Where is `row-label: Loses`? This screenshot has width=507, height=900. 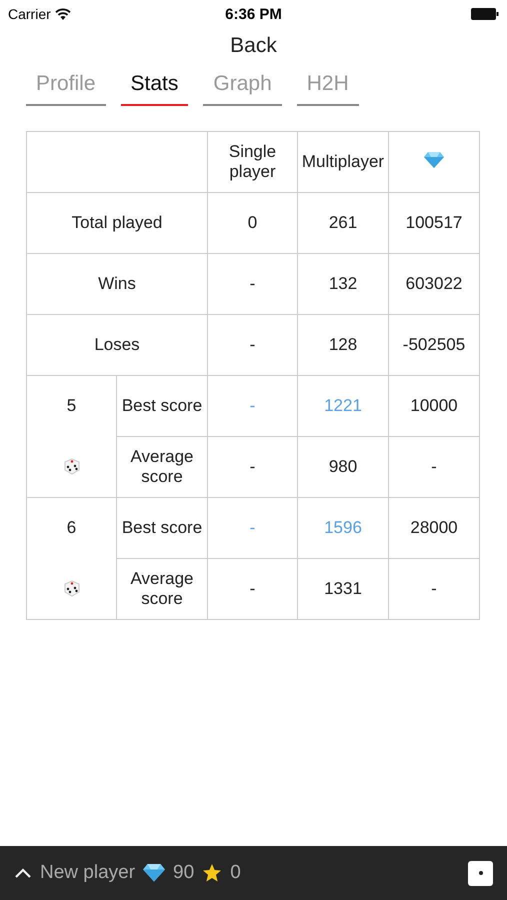 row-label: Loses is located at coordinates (117, 345).